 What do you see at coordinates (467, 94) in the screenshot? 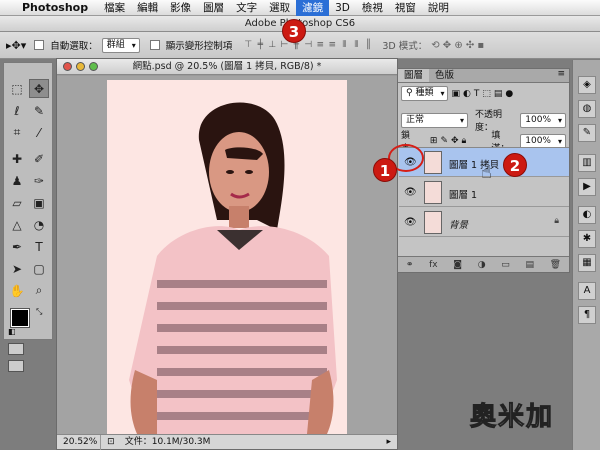
I see `filter-adjust-icon: ◐` at bounding box center [467, 94].